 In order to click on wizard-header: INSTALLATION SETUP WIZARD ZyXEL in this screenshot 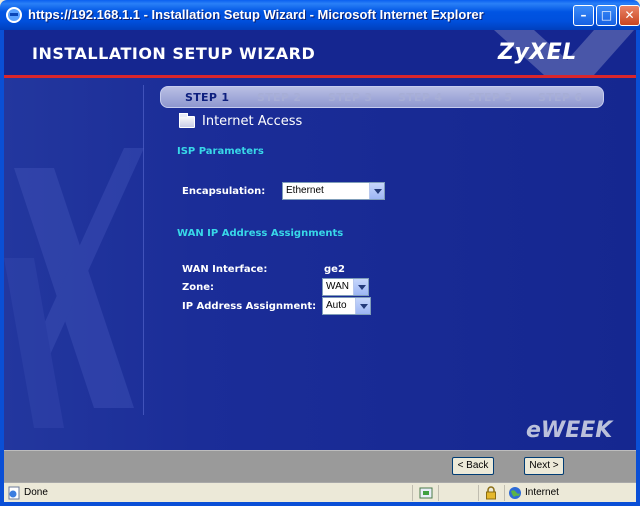, I will do `click(320, 52)`.